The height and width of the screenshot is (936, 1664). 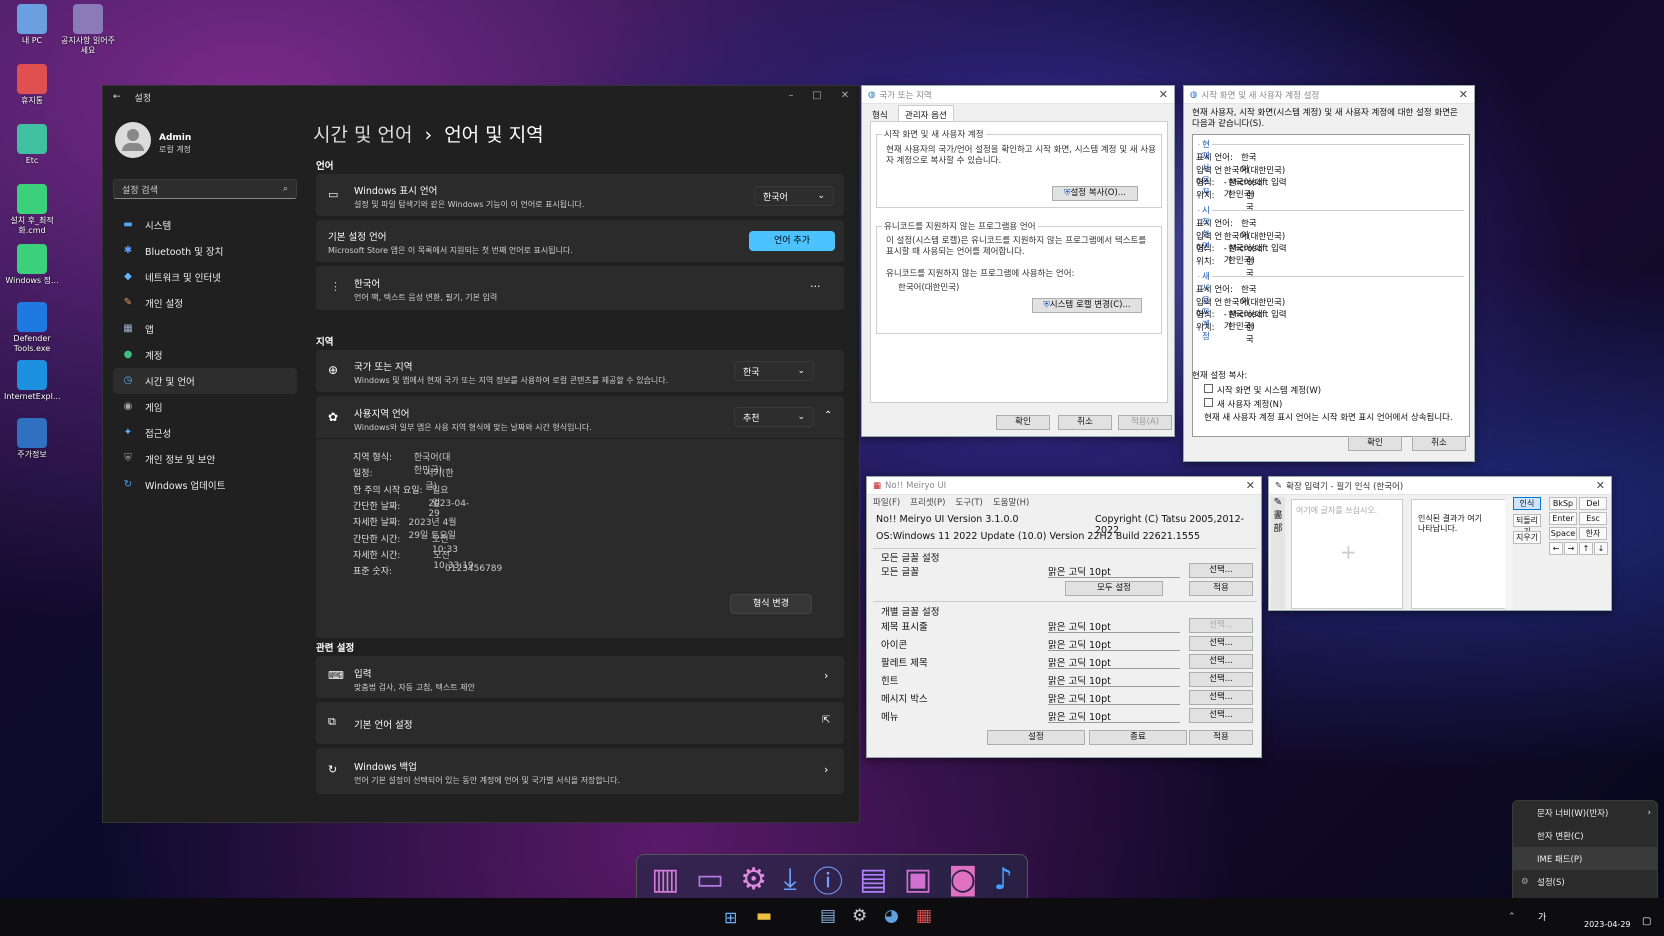 I want to click on gear-icon: ⚙, so click(x=753, y=879).